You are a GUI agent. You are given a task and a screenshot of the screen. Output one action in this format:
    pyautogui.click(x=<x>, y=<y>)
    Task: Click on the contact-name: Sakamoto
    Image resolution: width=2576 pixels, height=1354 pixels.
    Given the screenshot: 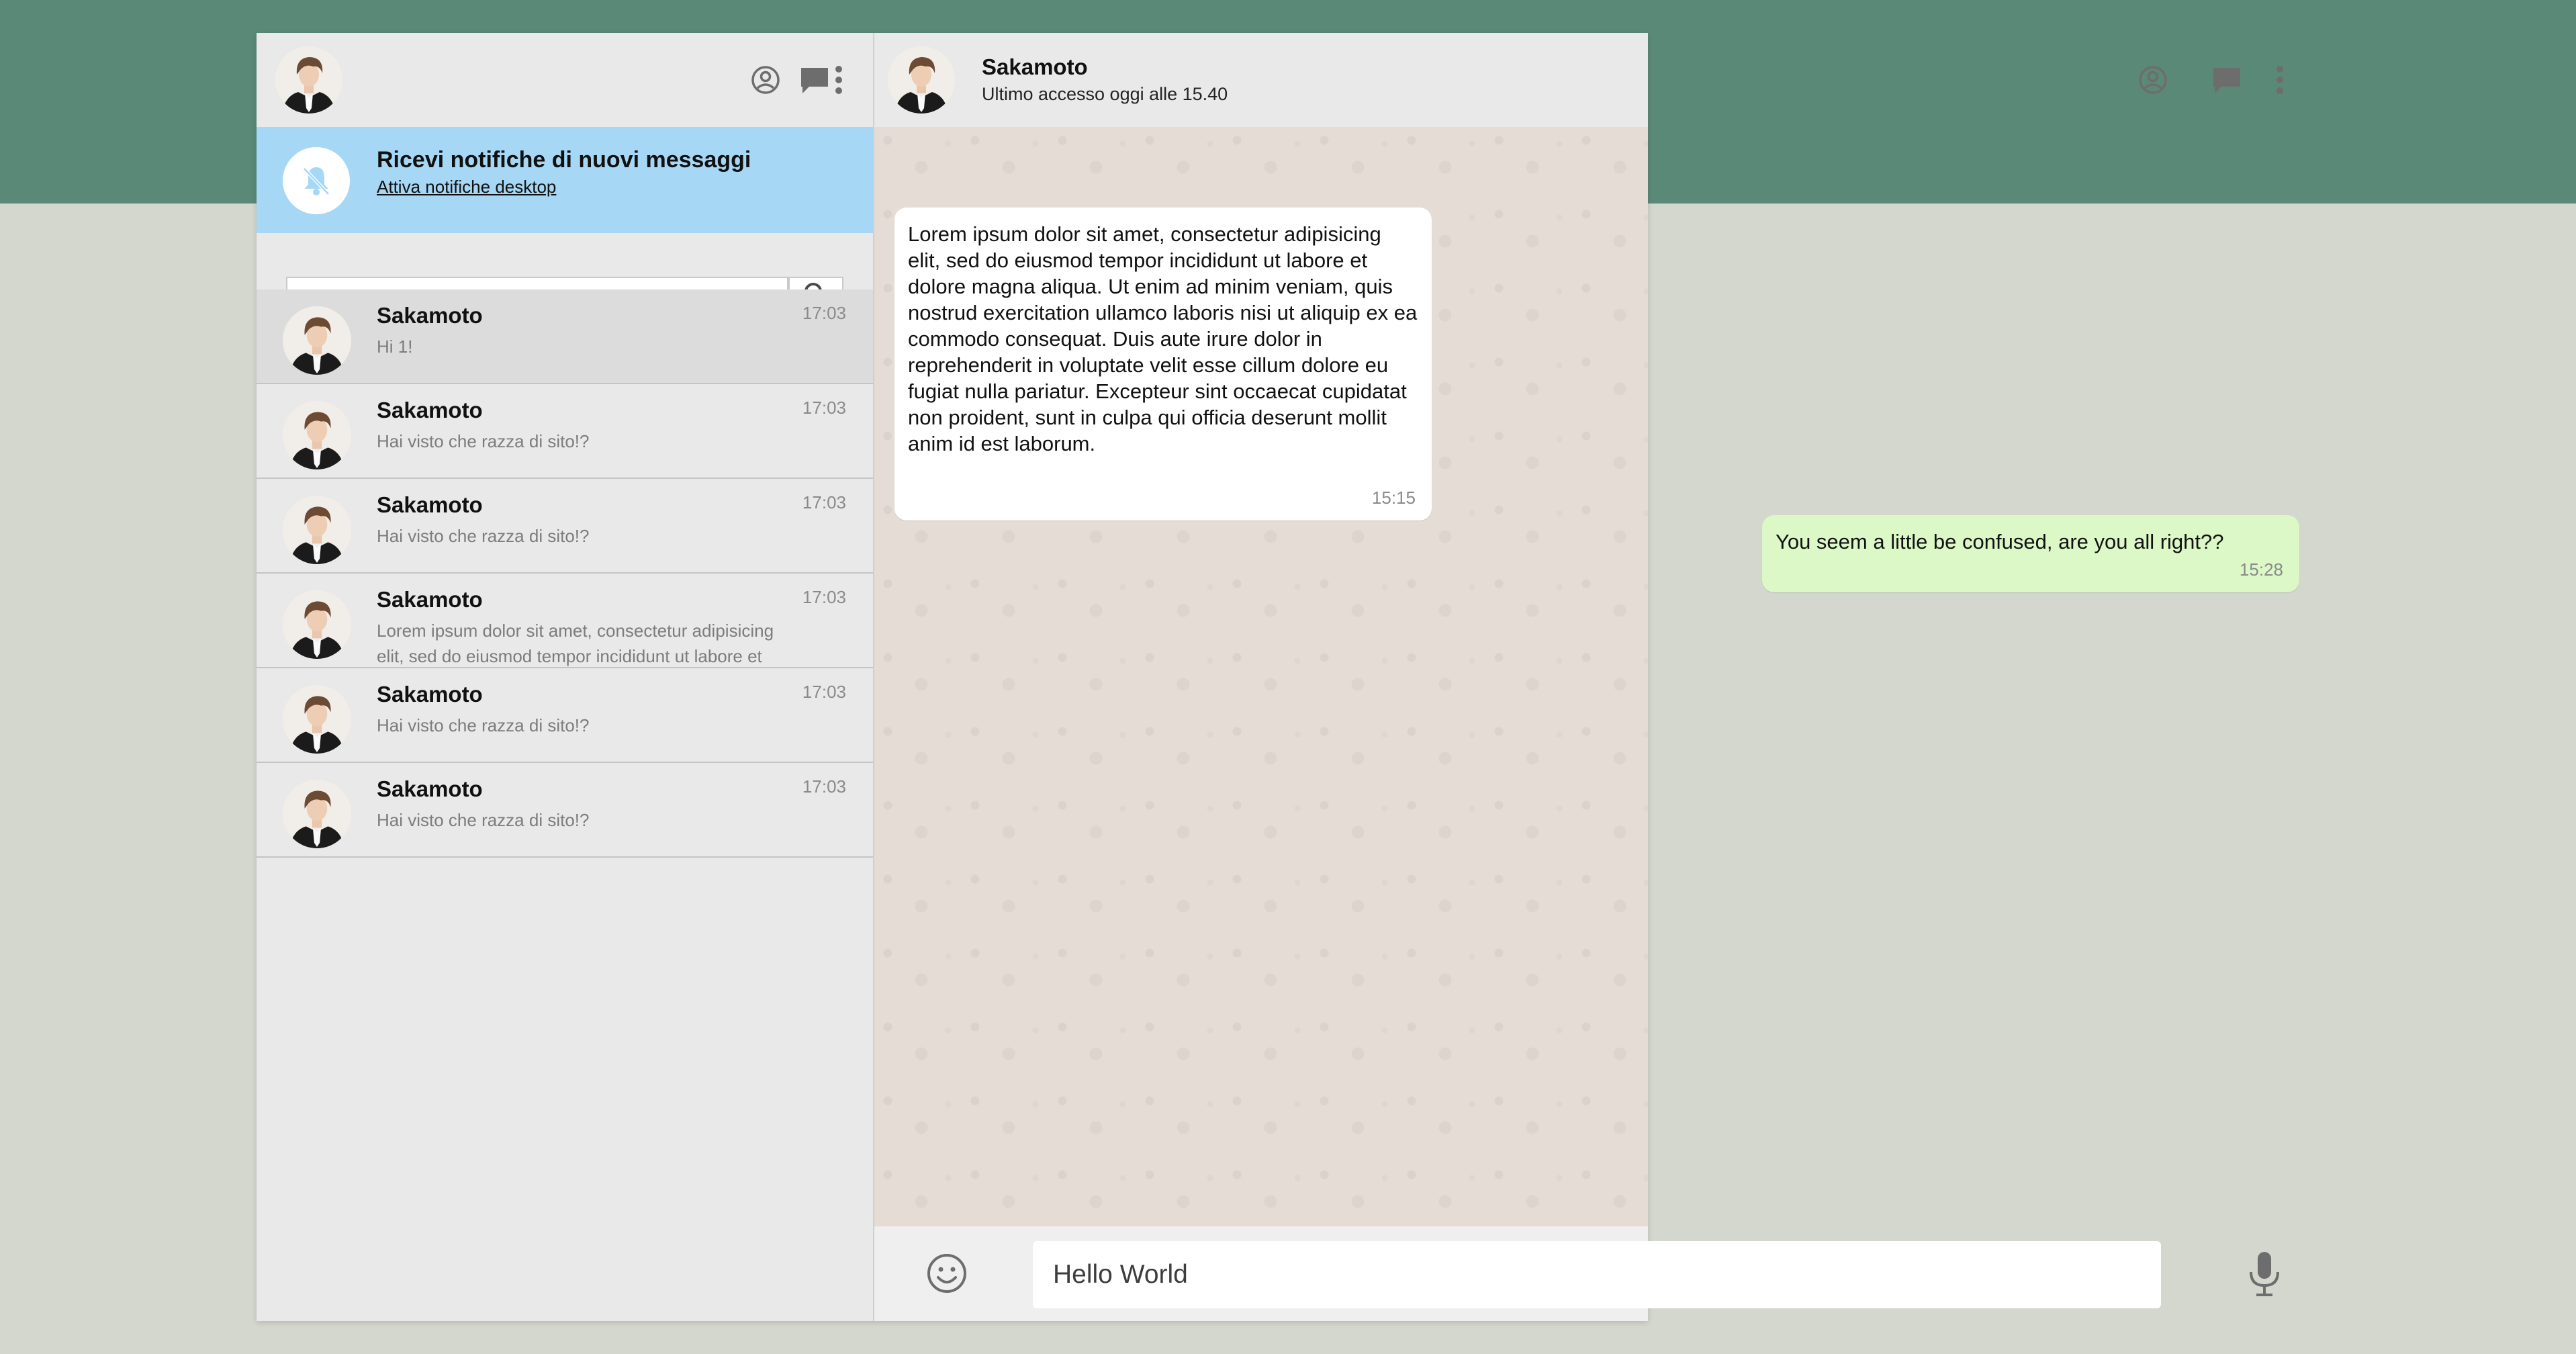 What is the action you would take?
    pyautogui.click(x=1035, y=66)
    